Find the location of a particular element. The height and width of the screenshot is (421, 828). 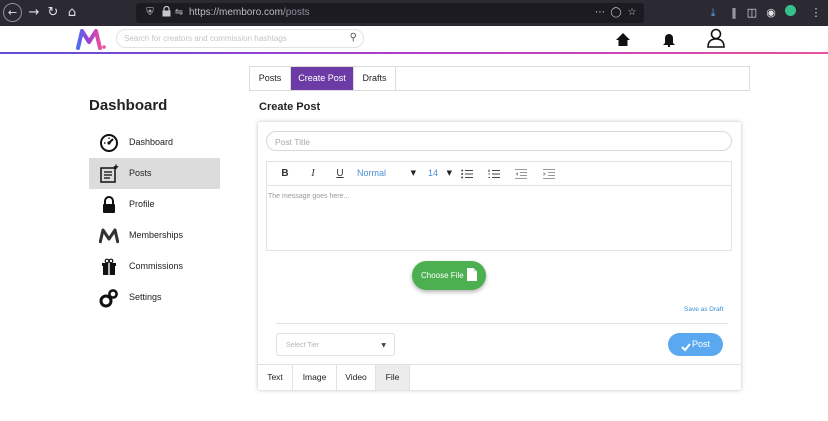

choose-file-label: Choose File is located at coordinates (442, 275).